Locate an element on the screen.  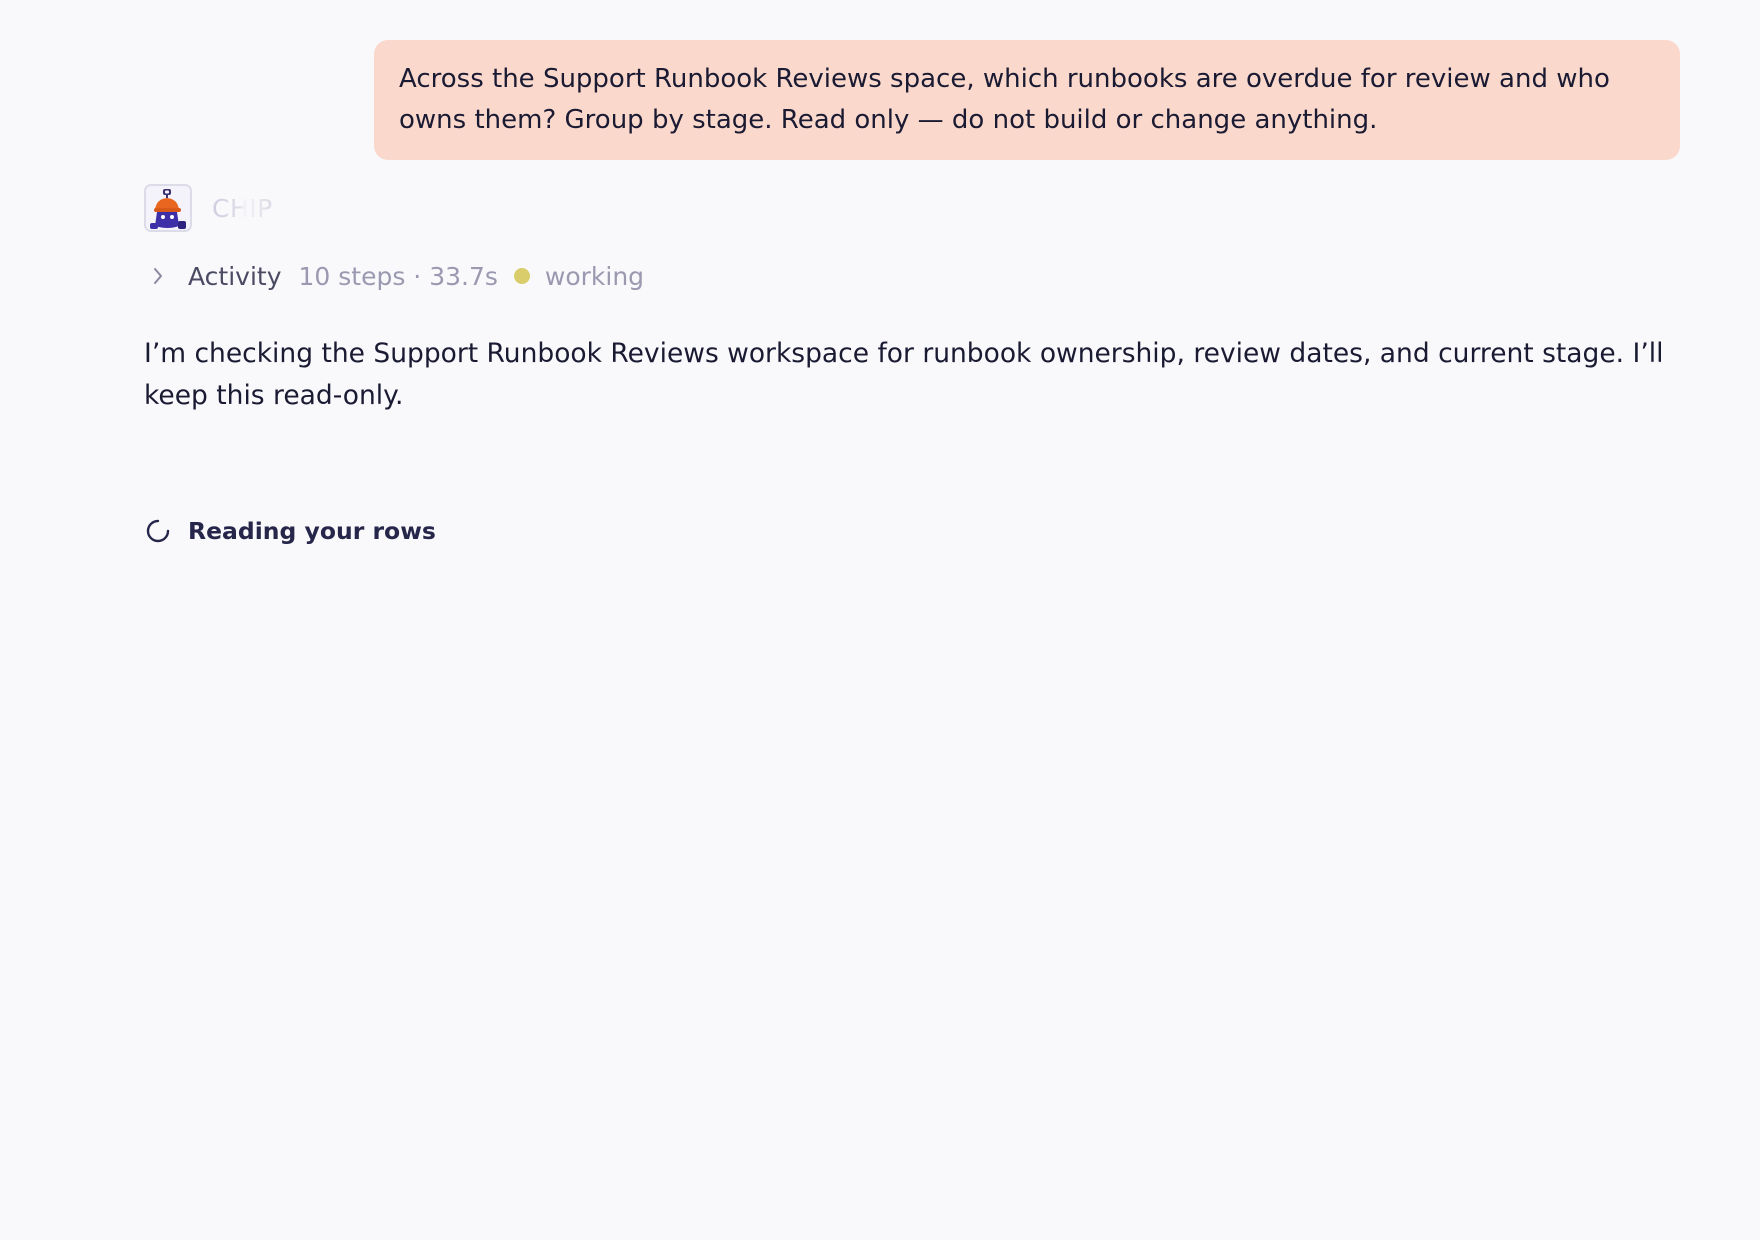
chevron-right-icon is located at coordinates (158, 276).